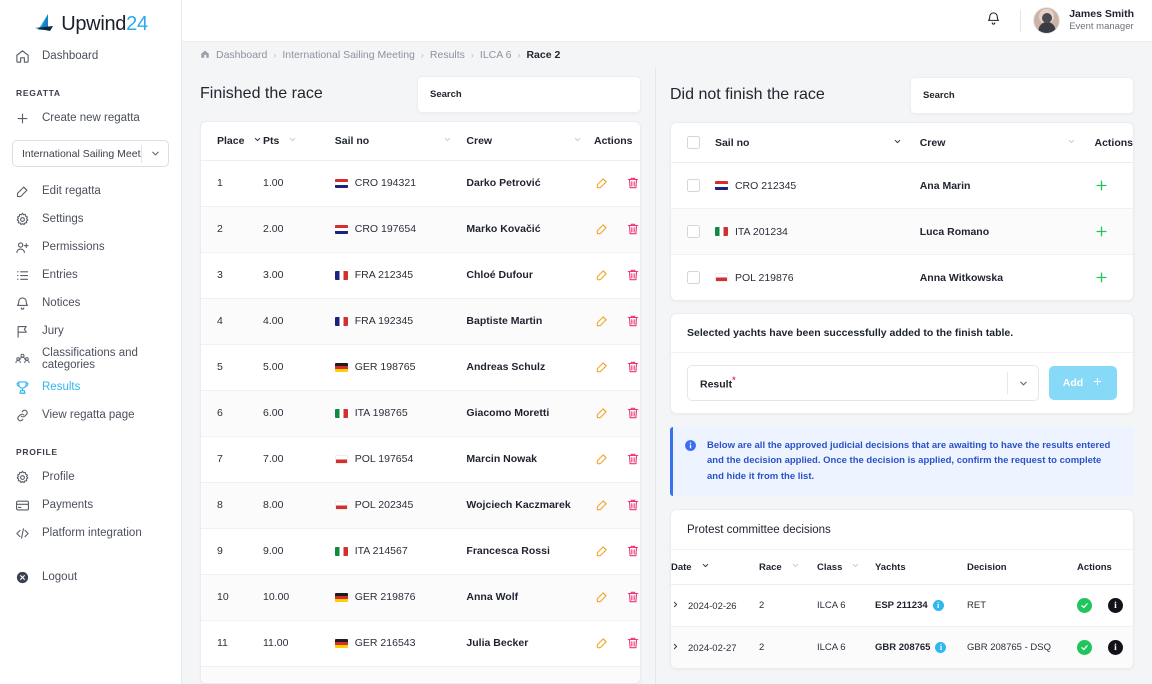 This screenshot has height=684, width=1152. I want to click on column-header-race: Race, so click(788, 568).